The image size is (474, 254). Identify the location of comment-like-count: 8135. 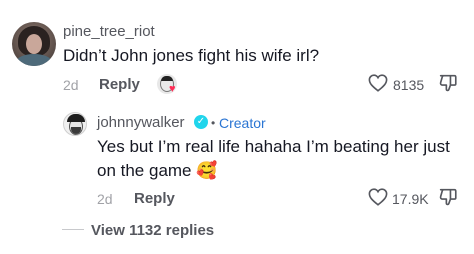
(409, 85).